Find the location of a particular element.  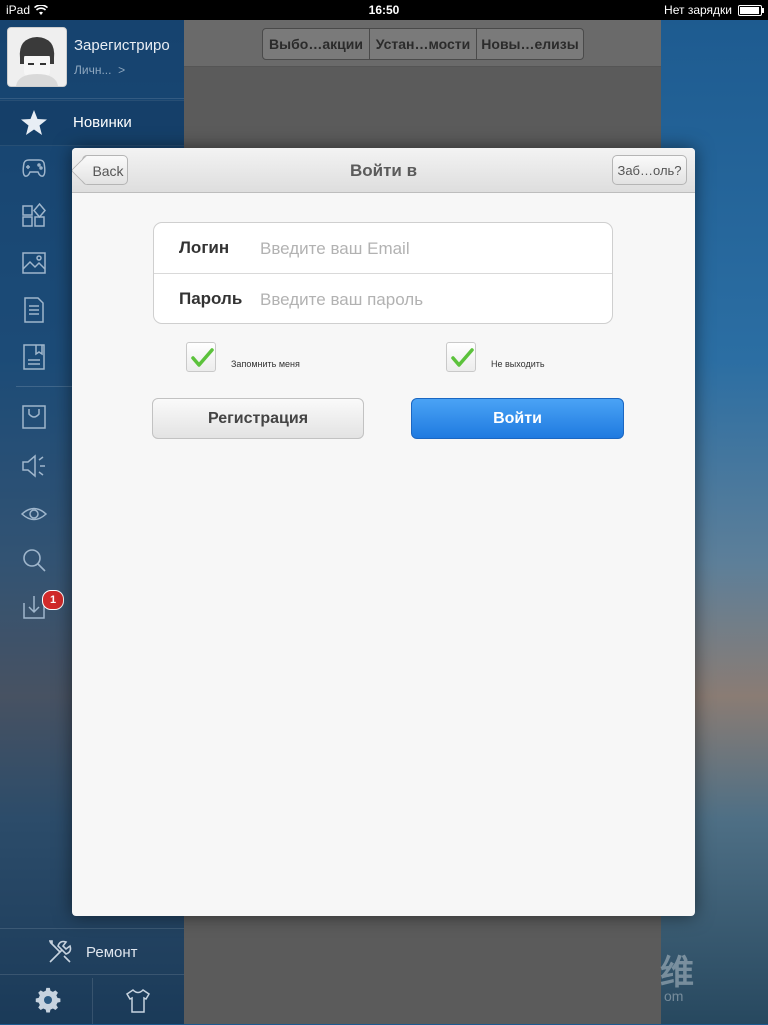

profile-link: Личн... > is located at coordinates (99, 70).